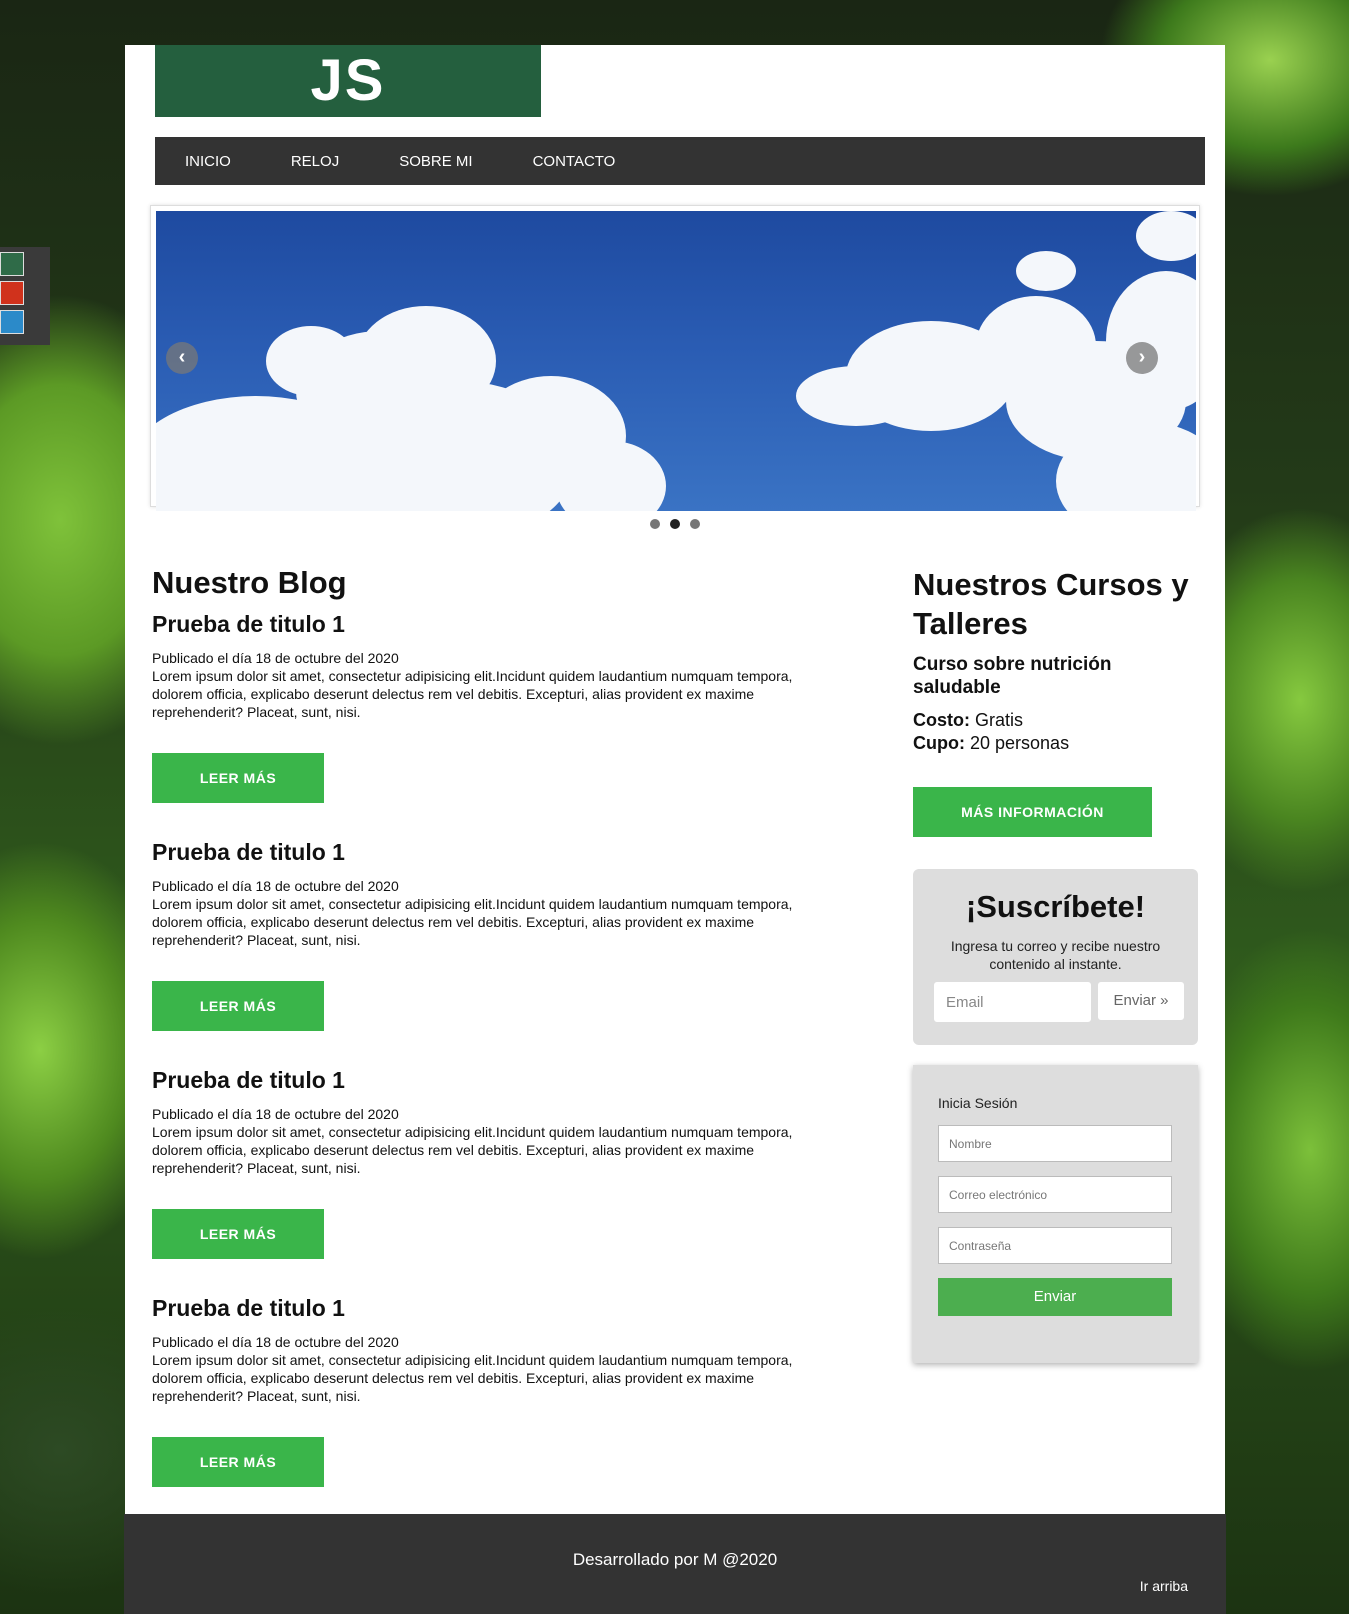 The image size is (1349, 1614). What do you see at coordinates (1012, 676) in the screenshot?
I see `course-title: Curso sobre nutrición saludable` at bounding box center [1012, 676].